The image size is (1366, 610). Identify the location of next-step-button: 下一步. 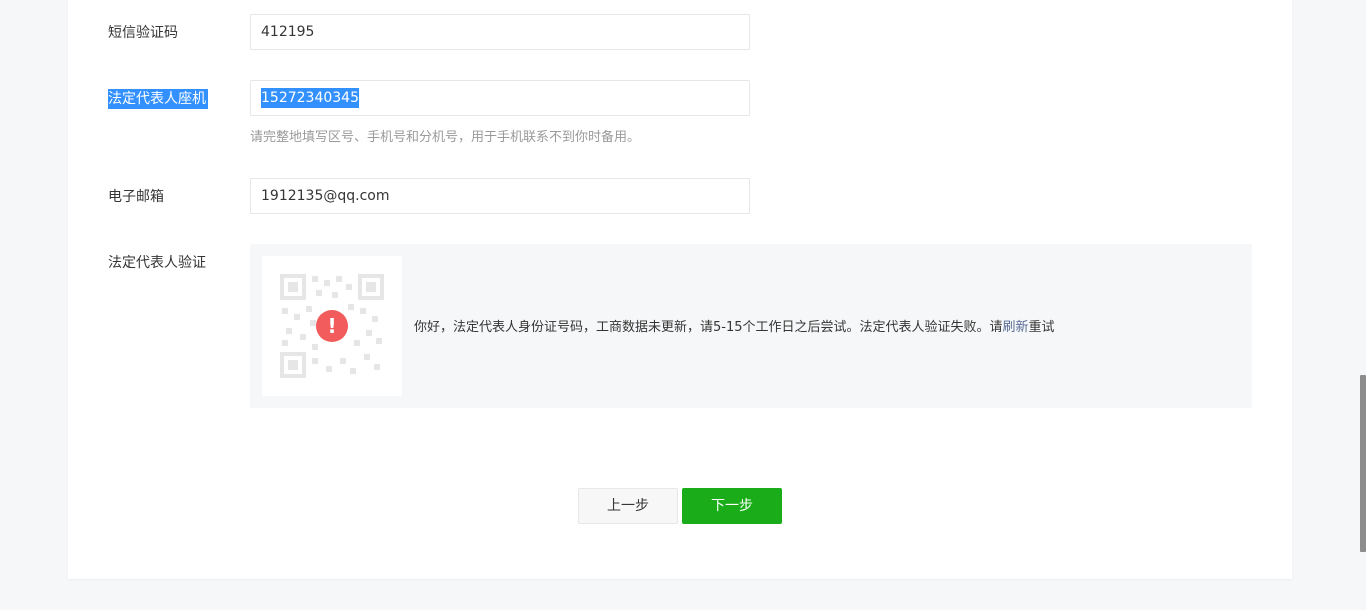
(732, 506).